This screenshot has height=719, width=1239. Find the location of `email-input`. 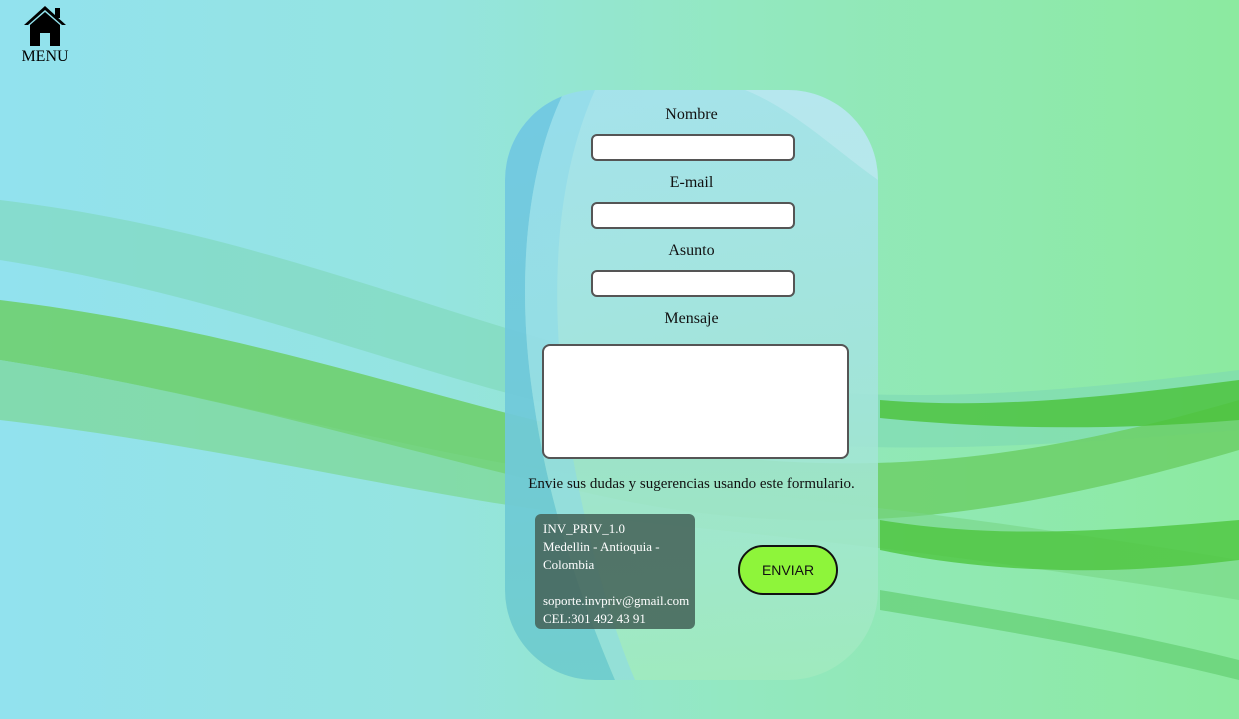

email-input is located at coordinates (693, 215).